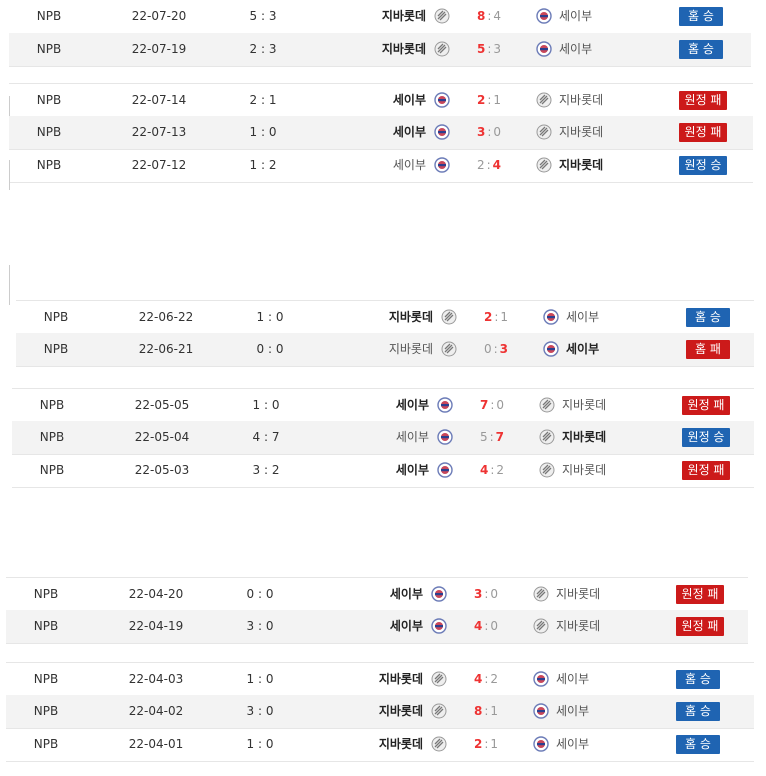 The width and height of the screenshot is (766, 776). I want to click on match-row: NPB 22-05-04 4 : 7 세이부 5:7 지바롯데 원정 승, so click(383, 438).